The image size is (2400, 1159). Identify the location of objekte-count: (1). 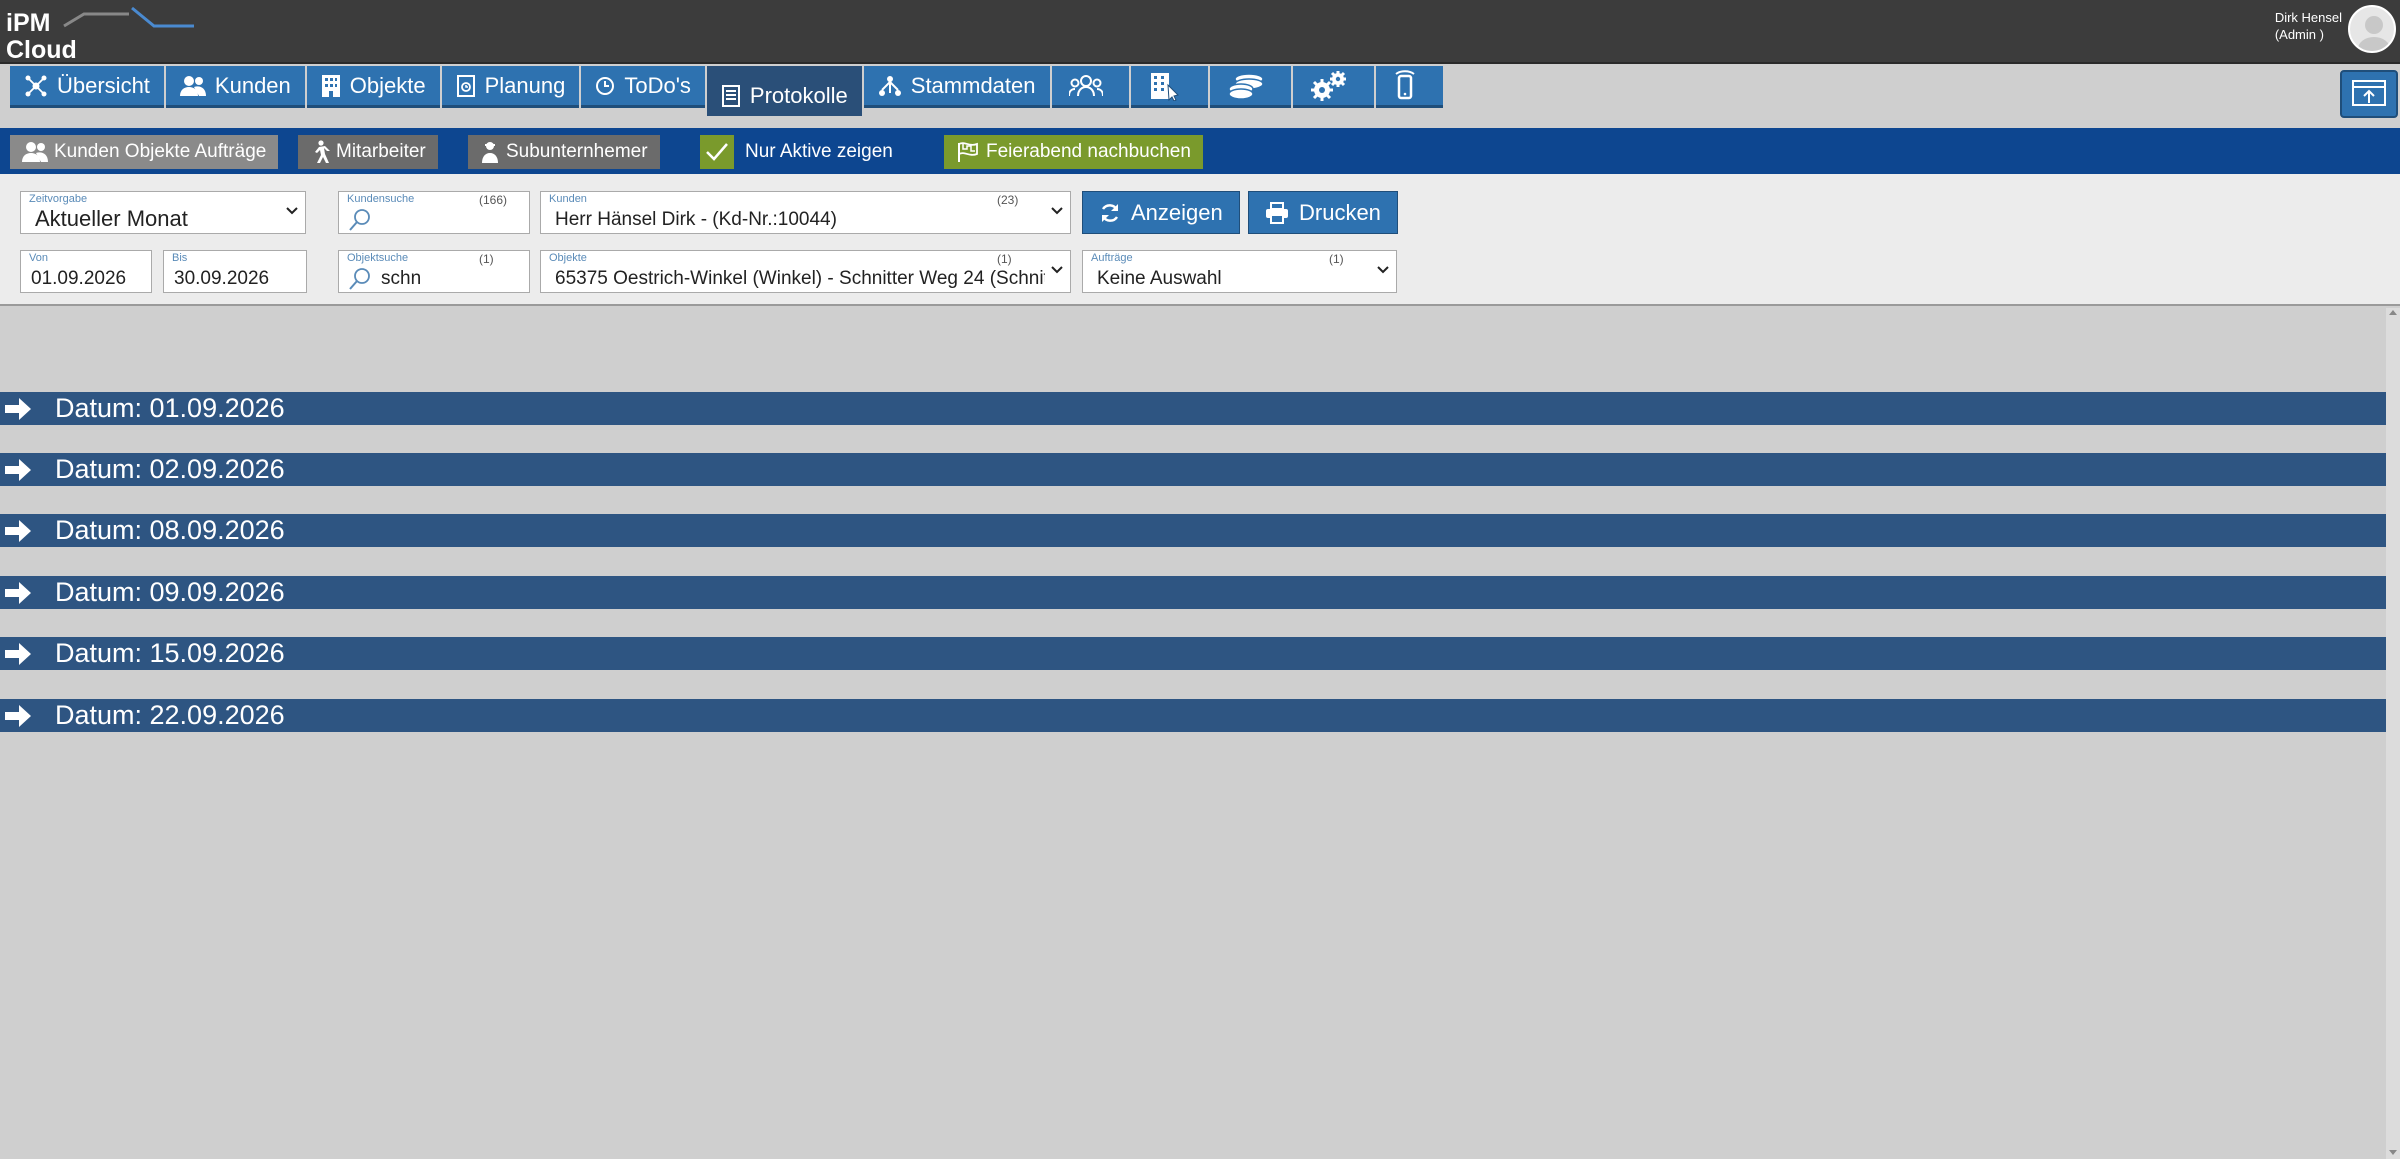
(1004, 259).